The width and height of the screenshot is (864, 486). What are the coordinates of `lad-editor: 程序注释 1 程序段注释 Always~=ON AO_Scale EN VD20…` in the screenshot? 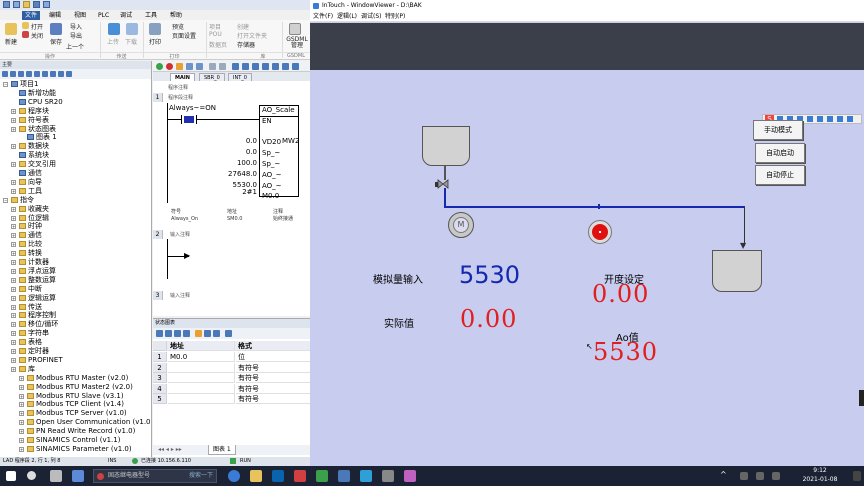 It's located at (231, 198).